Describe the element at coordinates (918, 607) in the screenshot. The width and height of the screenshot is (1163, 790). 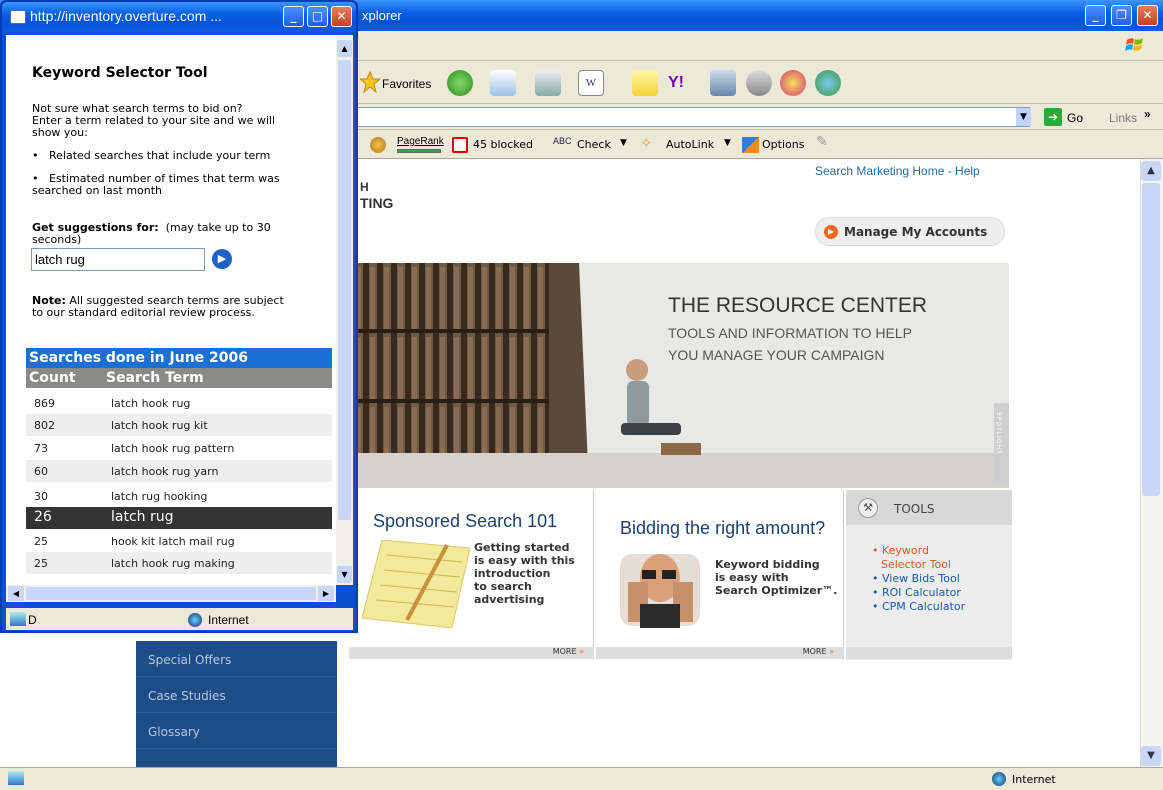
I see `cpm-calculator-link: • CPM Calculator` at that location.